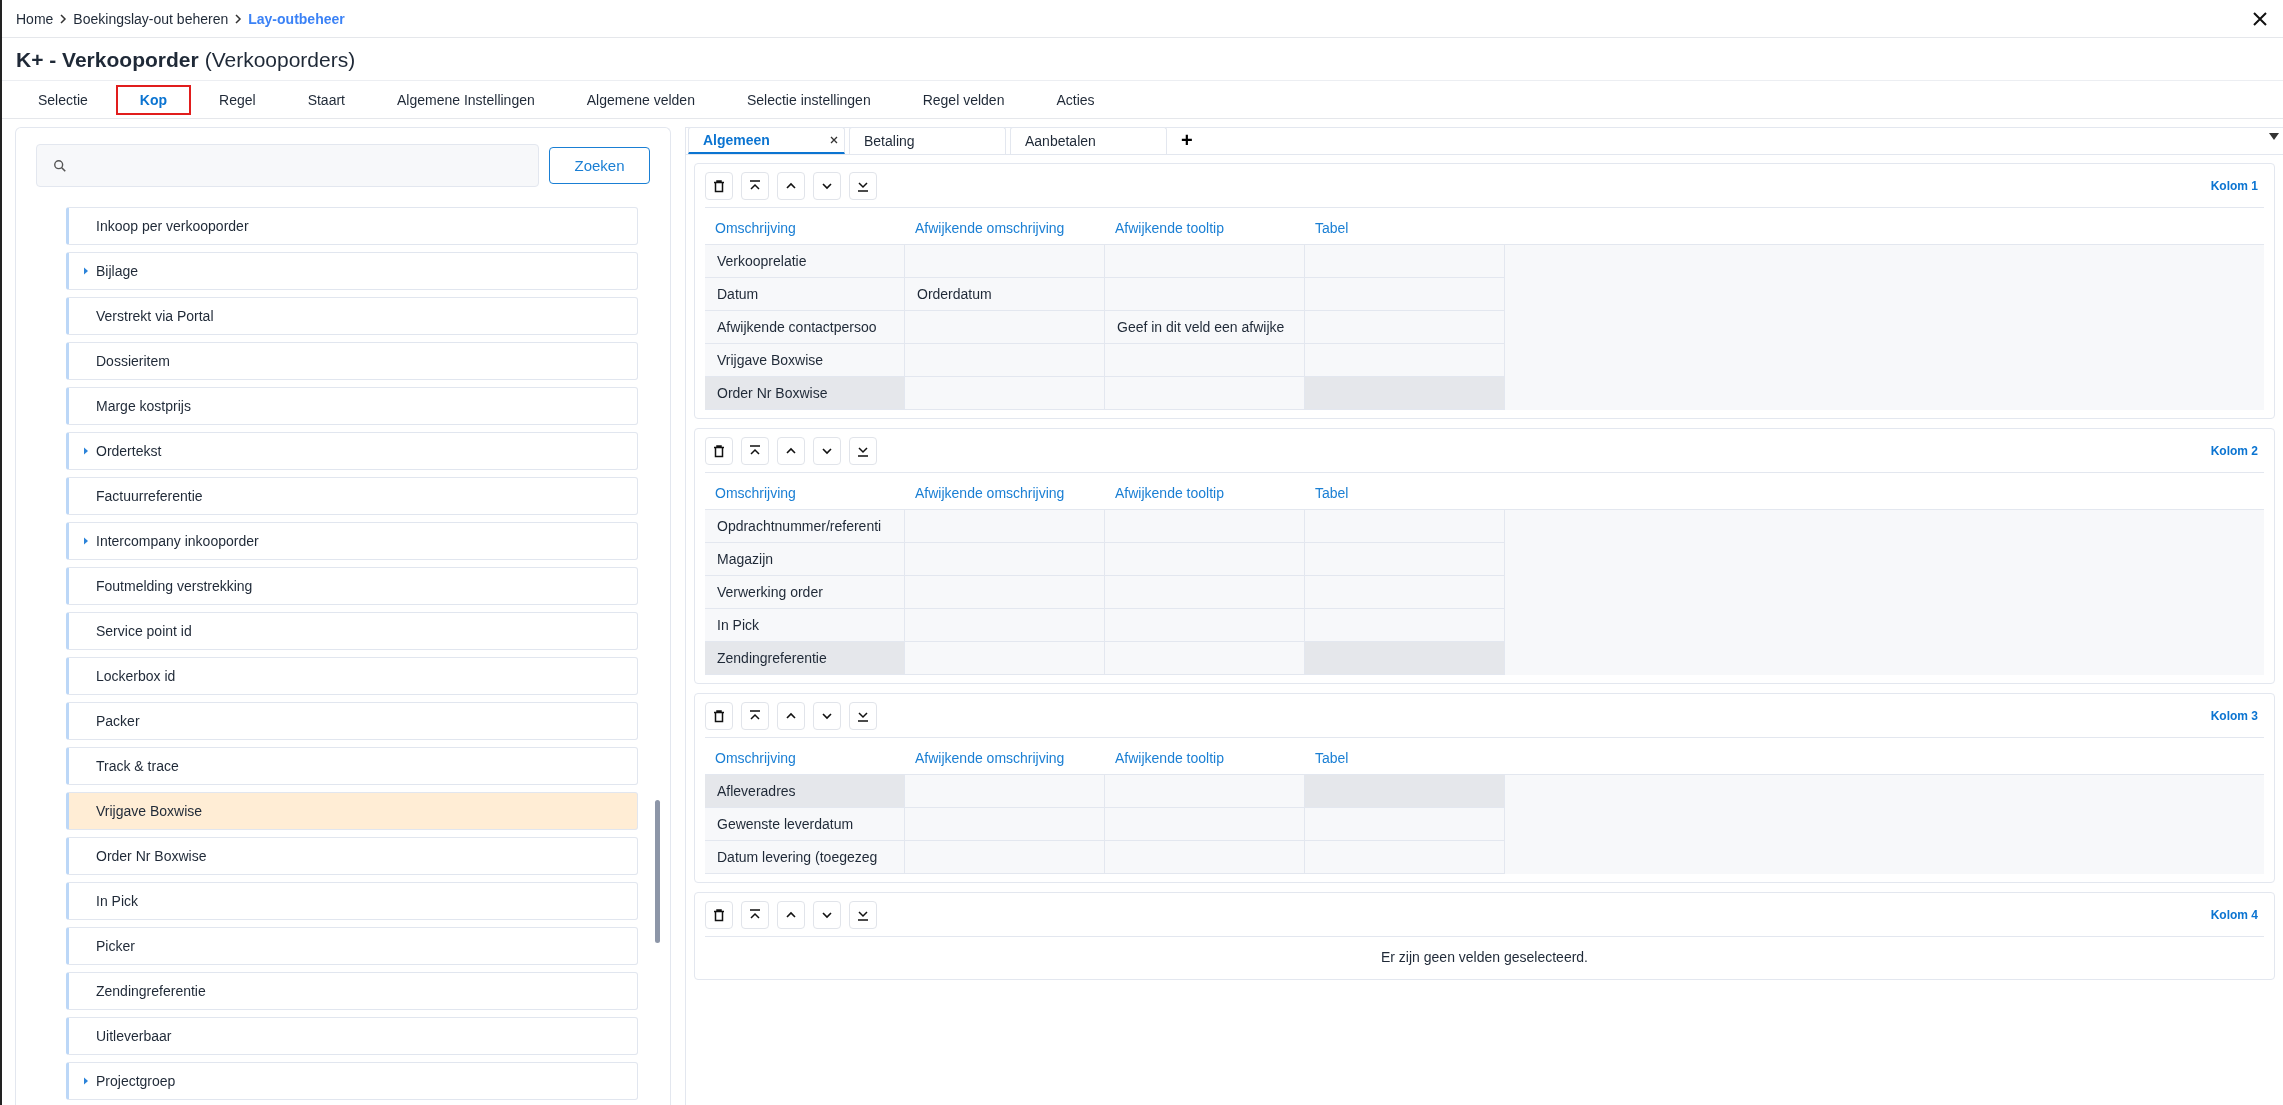 The image size is (2283, 1105). What do you see at coordinates (2274, 136) in the screenshot?
I see `caret-down-icon` at bounding box center [2274, 136].